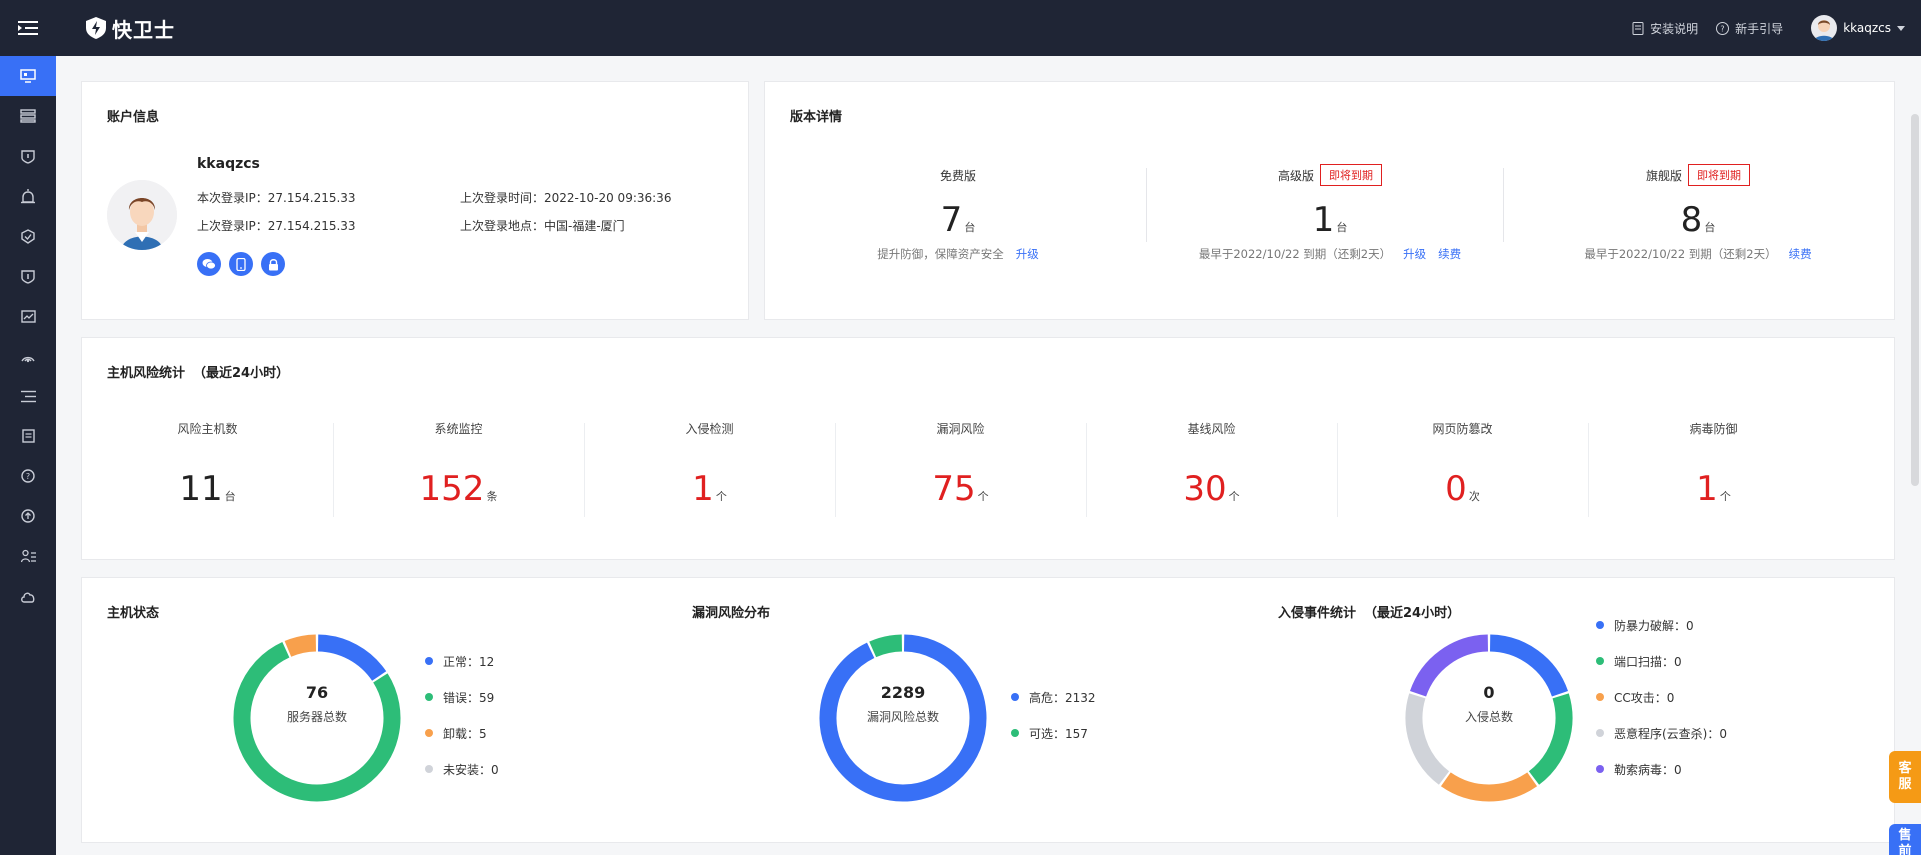  Describe the element at coordinates (1867, 28) in the screenshot. I see `user-name: kkaqzcs` at that location.